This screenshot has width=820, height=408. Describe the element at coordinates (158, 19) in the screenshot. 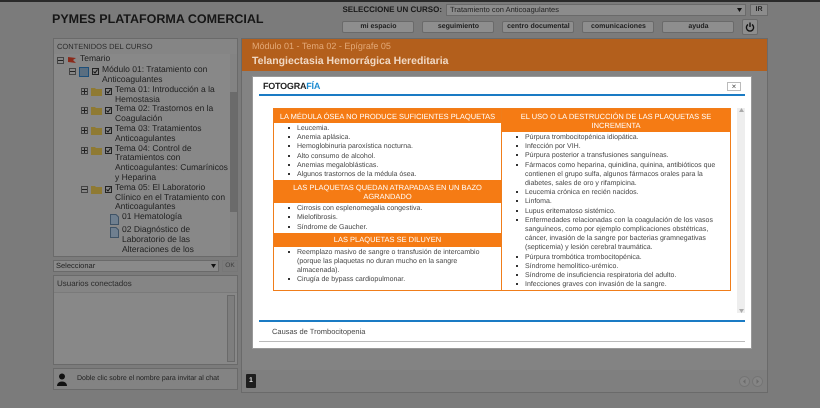

I see `app-title: PYMES PLATAFORMA COMERCIAL` at that location.